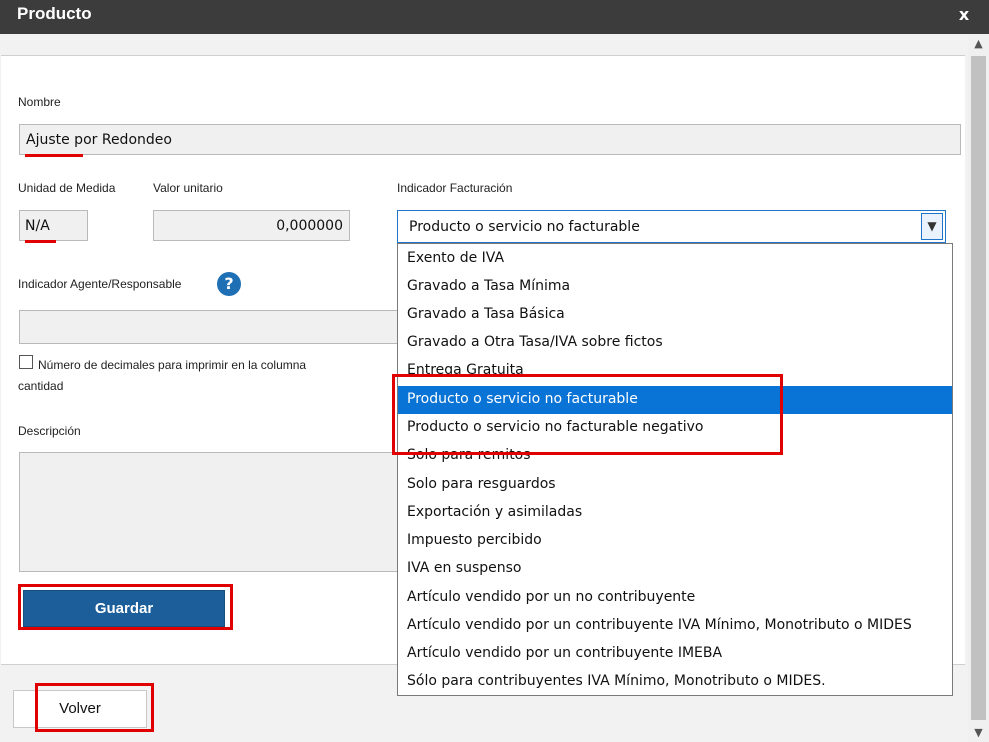 Image resolution: width=989 pixels, height=742 pixels. Describe the element at coordinates (209, 327) in the screenshot. I see `indicador-agente-field` at that location.